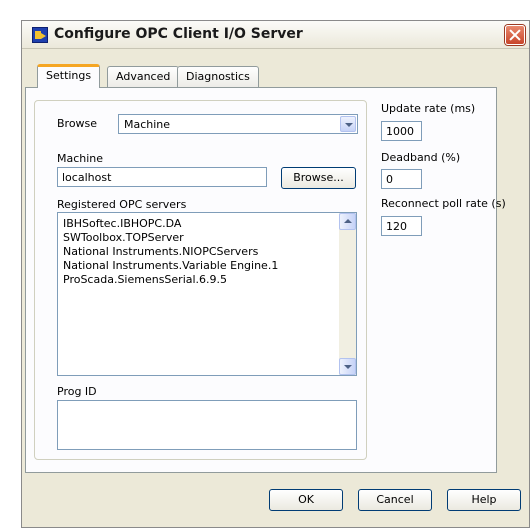 The image size is (530, 528). What do you see at coordinates (170, 266) in the screenshot?
I see `list-item: National Instruments.Variable Engine.1` at bounding box center [170, 266].